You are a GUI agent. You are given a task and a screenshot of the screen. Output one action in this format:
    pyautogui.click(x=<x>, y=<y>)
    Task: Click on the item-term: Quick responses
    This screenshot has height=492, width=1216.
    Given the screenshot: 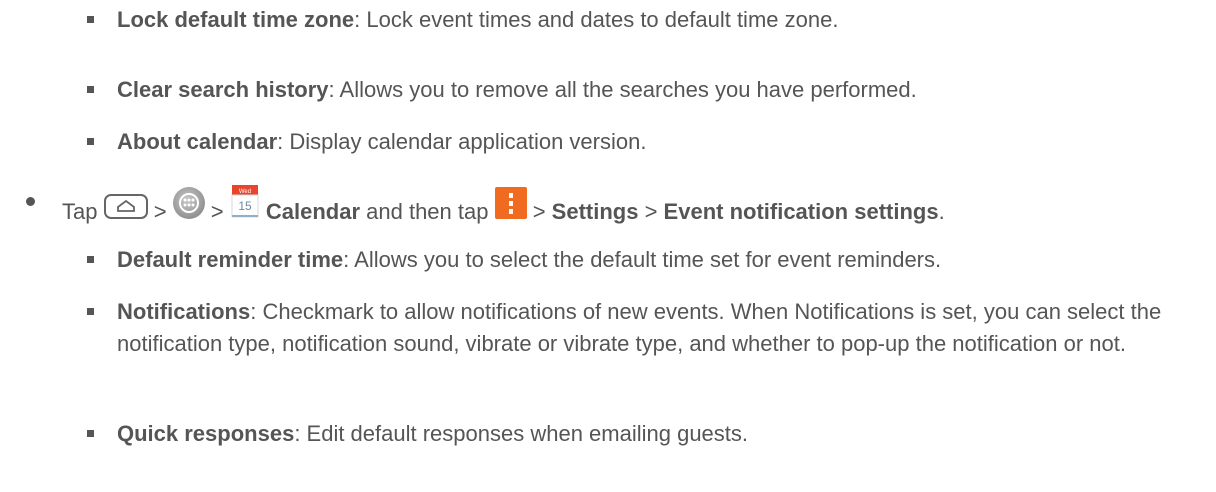 What is the action you would take?
    pyautogui.click(x=206, y=433)
    